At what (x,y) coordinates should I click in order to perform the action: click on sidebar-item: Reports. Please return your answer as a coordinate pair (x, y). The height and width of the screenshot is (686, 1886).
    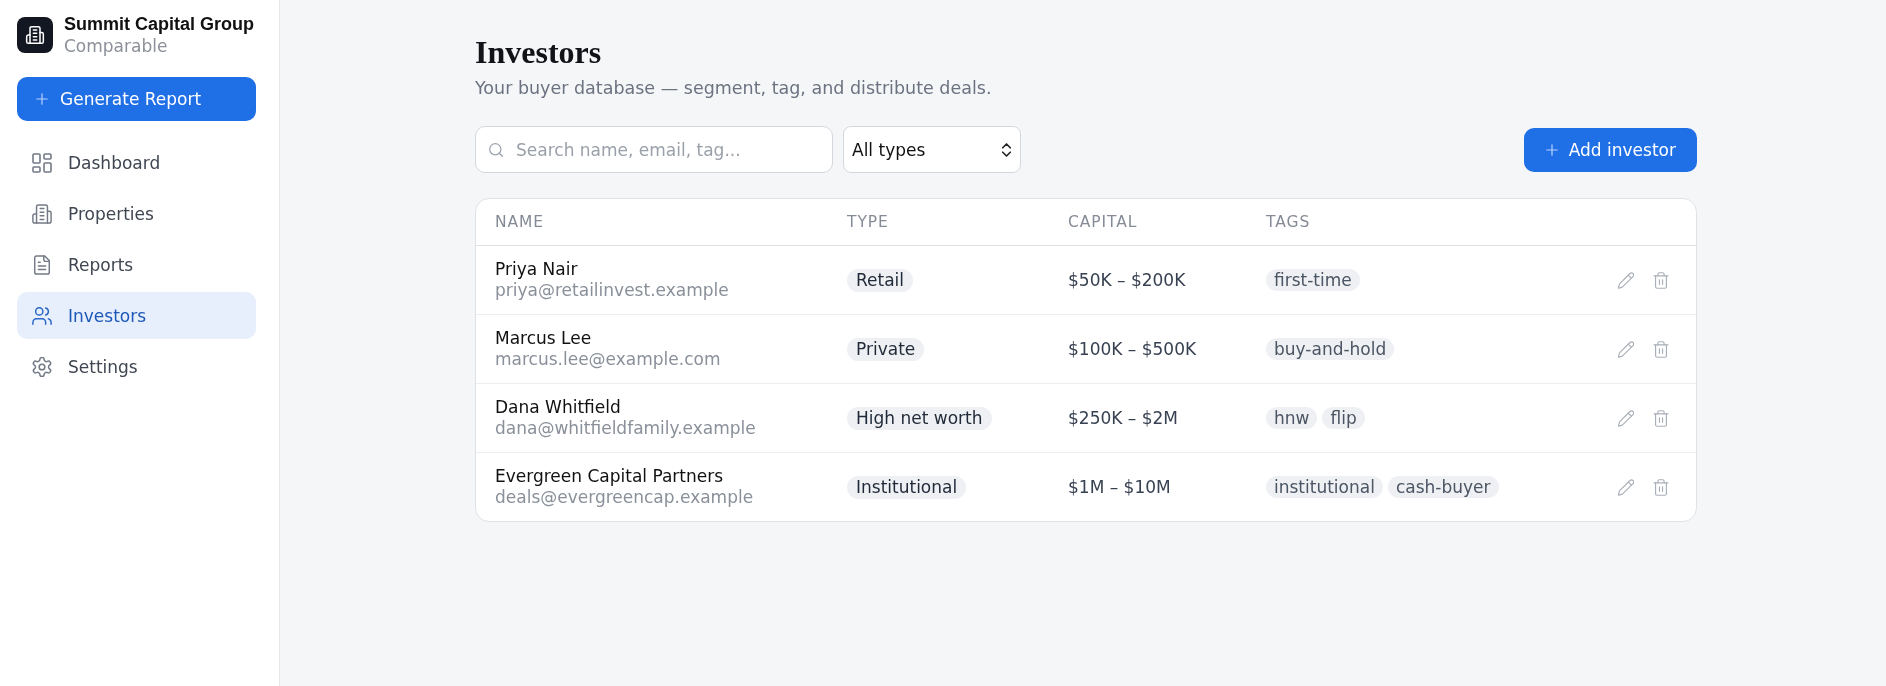
    Looking at the image, I should click on (136, 264).